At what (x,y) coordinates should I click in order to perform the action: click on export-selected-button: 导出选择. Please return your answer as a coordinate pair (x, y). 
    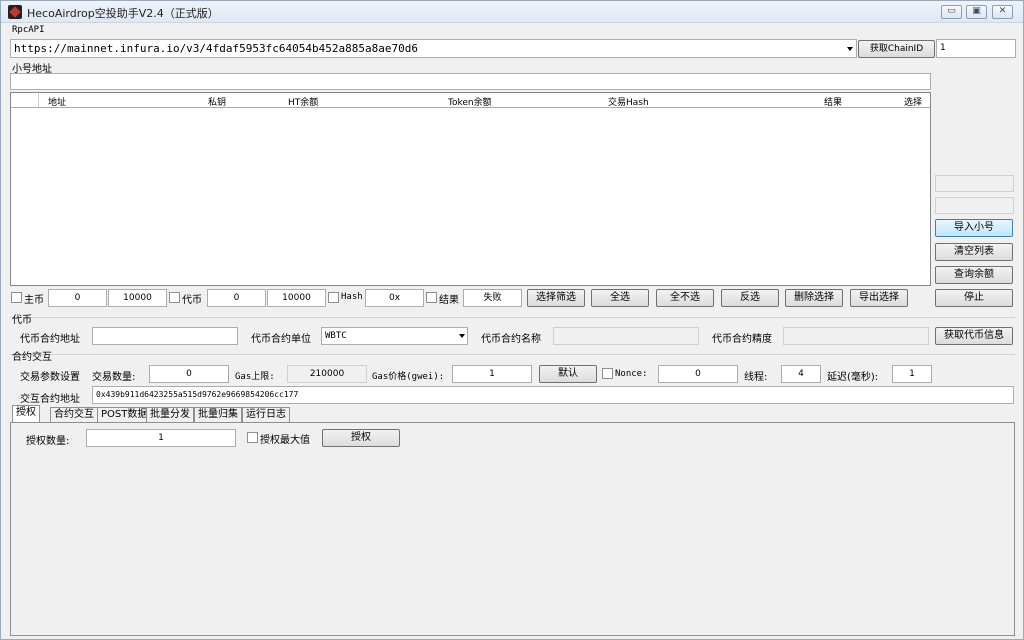
    Looking at the image, I should click on (879, 298).